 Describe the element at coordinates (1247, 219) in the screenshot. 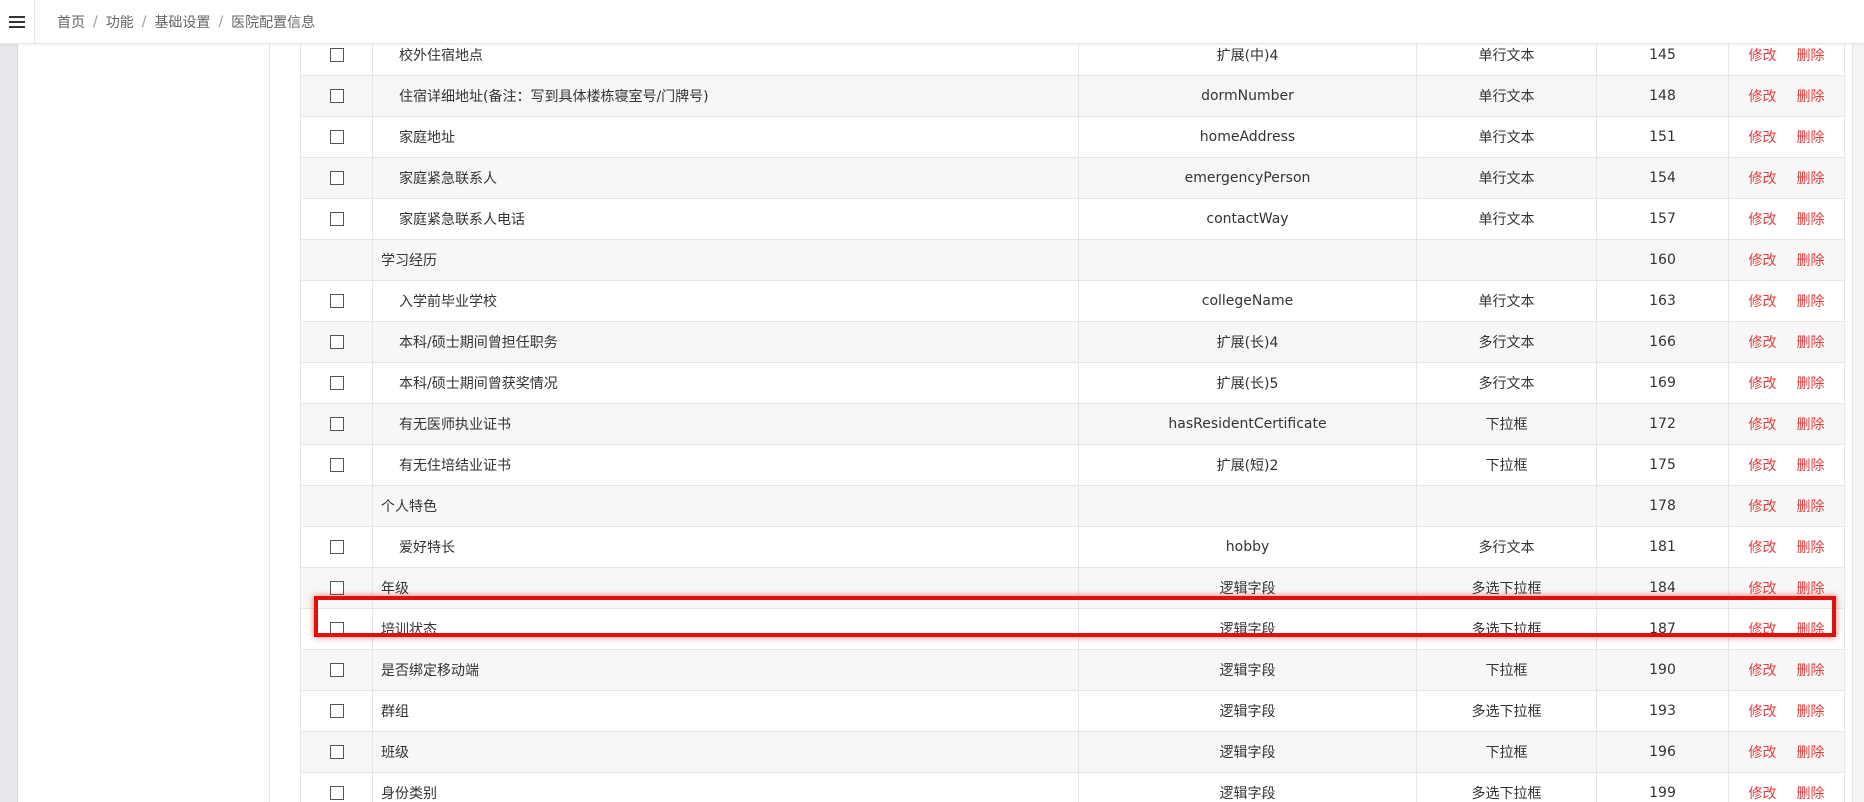

I see `field-key-cell: contactWay` at that location.